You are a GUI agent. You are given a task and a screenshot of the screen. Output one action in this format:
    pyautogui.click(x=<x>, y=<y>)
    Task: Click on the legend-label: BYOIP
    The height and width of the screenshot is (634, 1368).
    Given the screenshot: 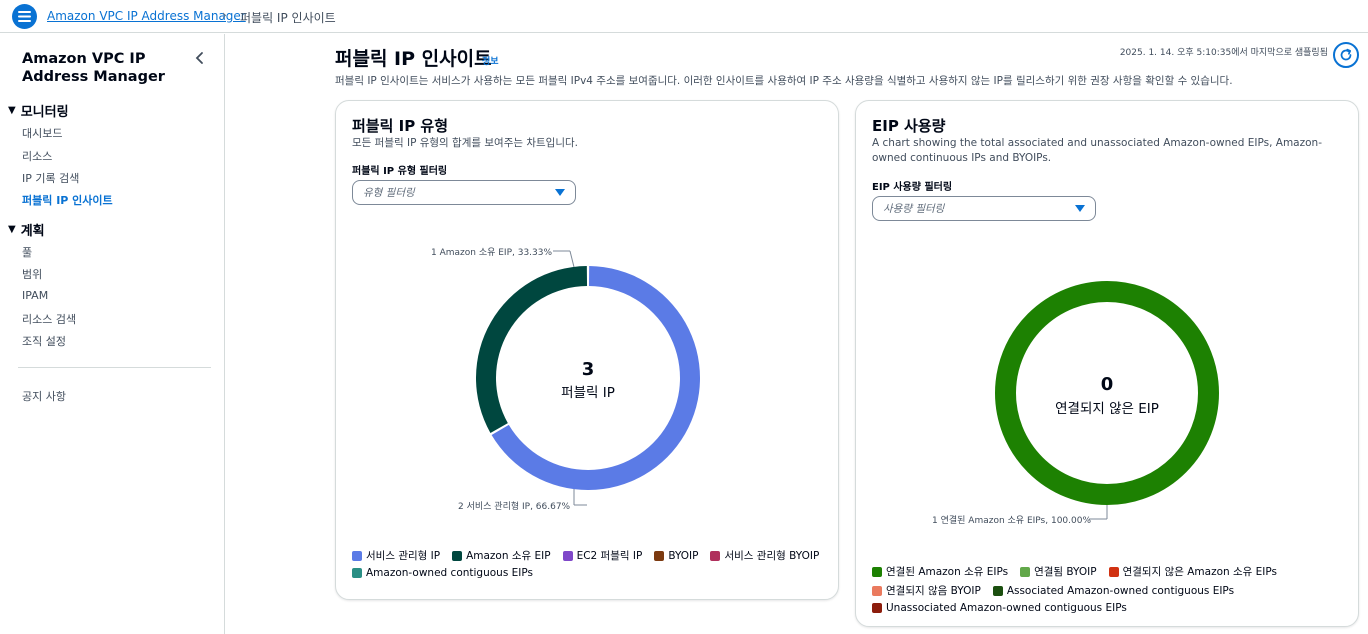 What is the action you would take?
    pyautogui.click(x=683, y=555)
    